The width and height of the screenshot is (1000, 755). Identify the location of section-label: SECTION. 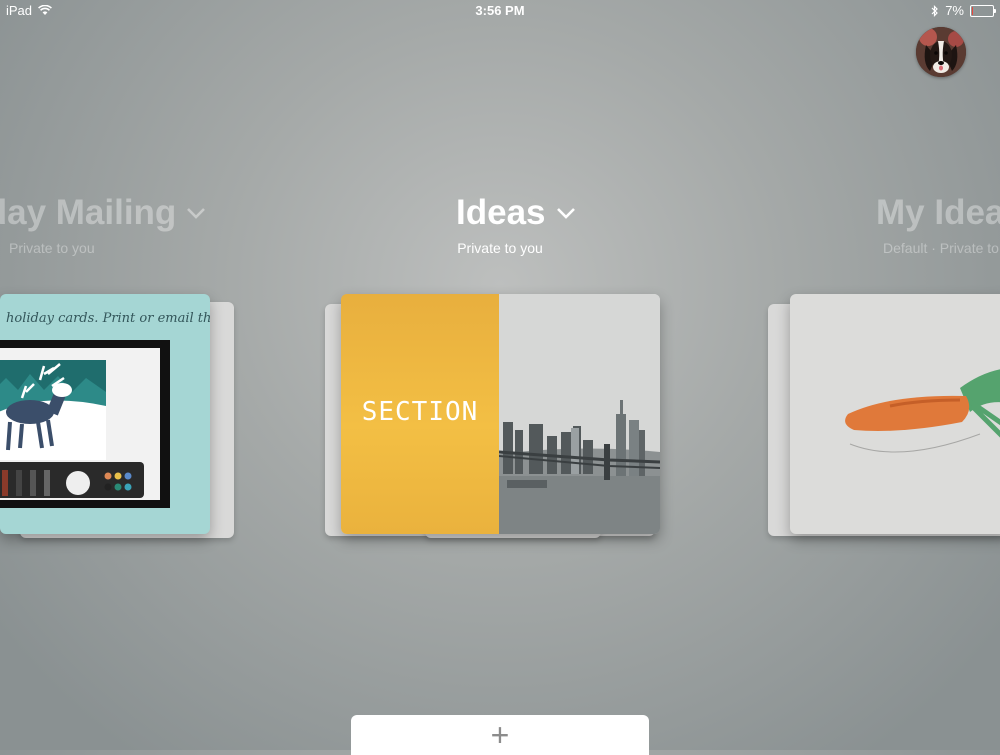
(420, 412).